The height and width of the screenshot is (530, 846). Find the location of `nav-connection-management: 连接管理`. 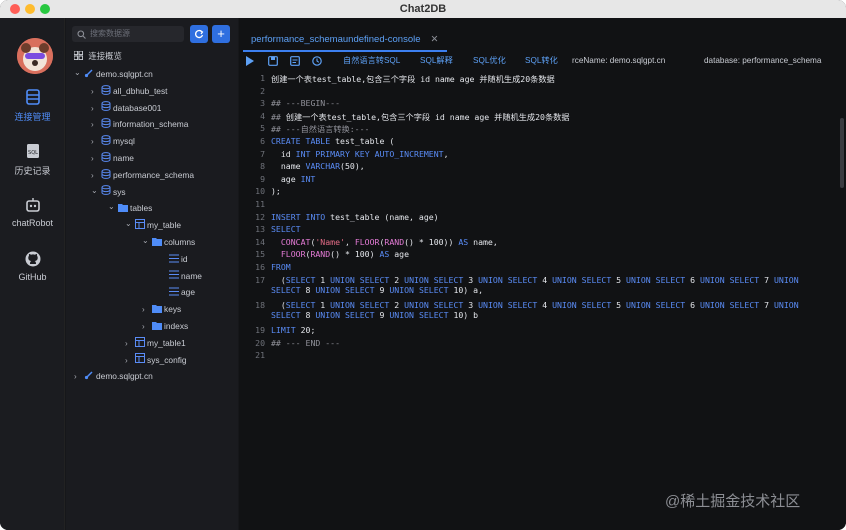

nav-connection-management: 连接管理 is located at coordinates (32, 105).